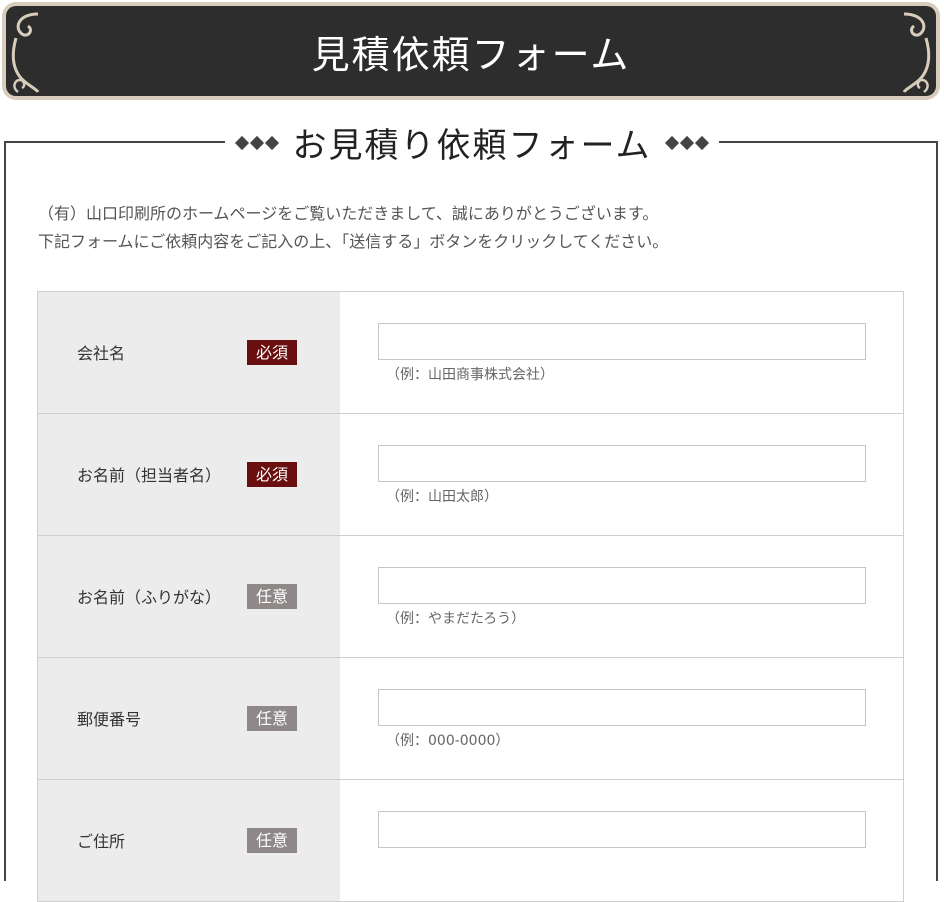  I want to click on contact-name-input, so click(622, 463).